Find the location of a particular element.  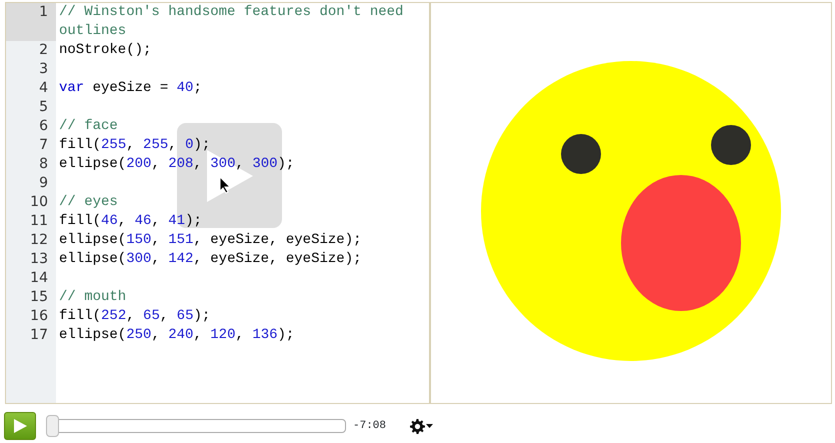

code-line: noStroke(); is located at coordinates (105, 50).